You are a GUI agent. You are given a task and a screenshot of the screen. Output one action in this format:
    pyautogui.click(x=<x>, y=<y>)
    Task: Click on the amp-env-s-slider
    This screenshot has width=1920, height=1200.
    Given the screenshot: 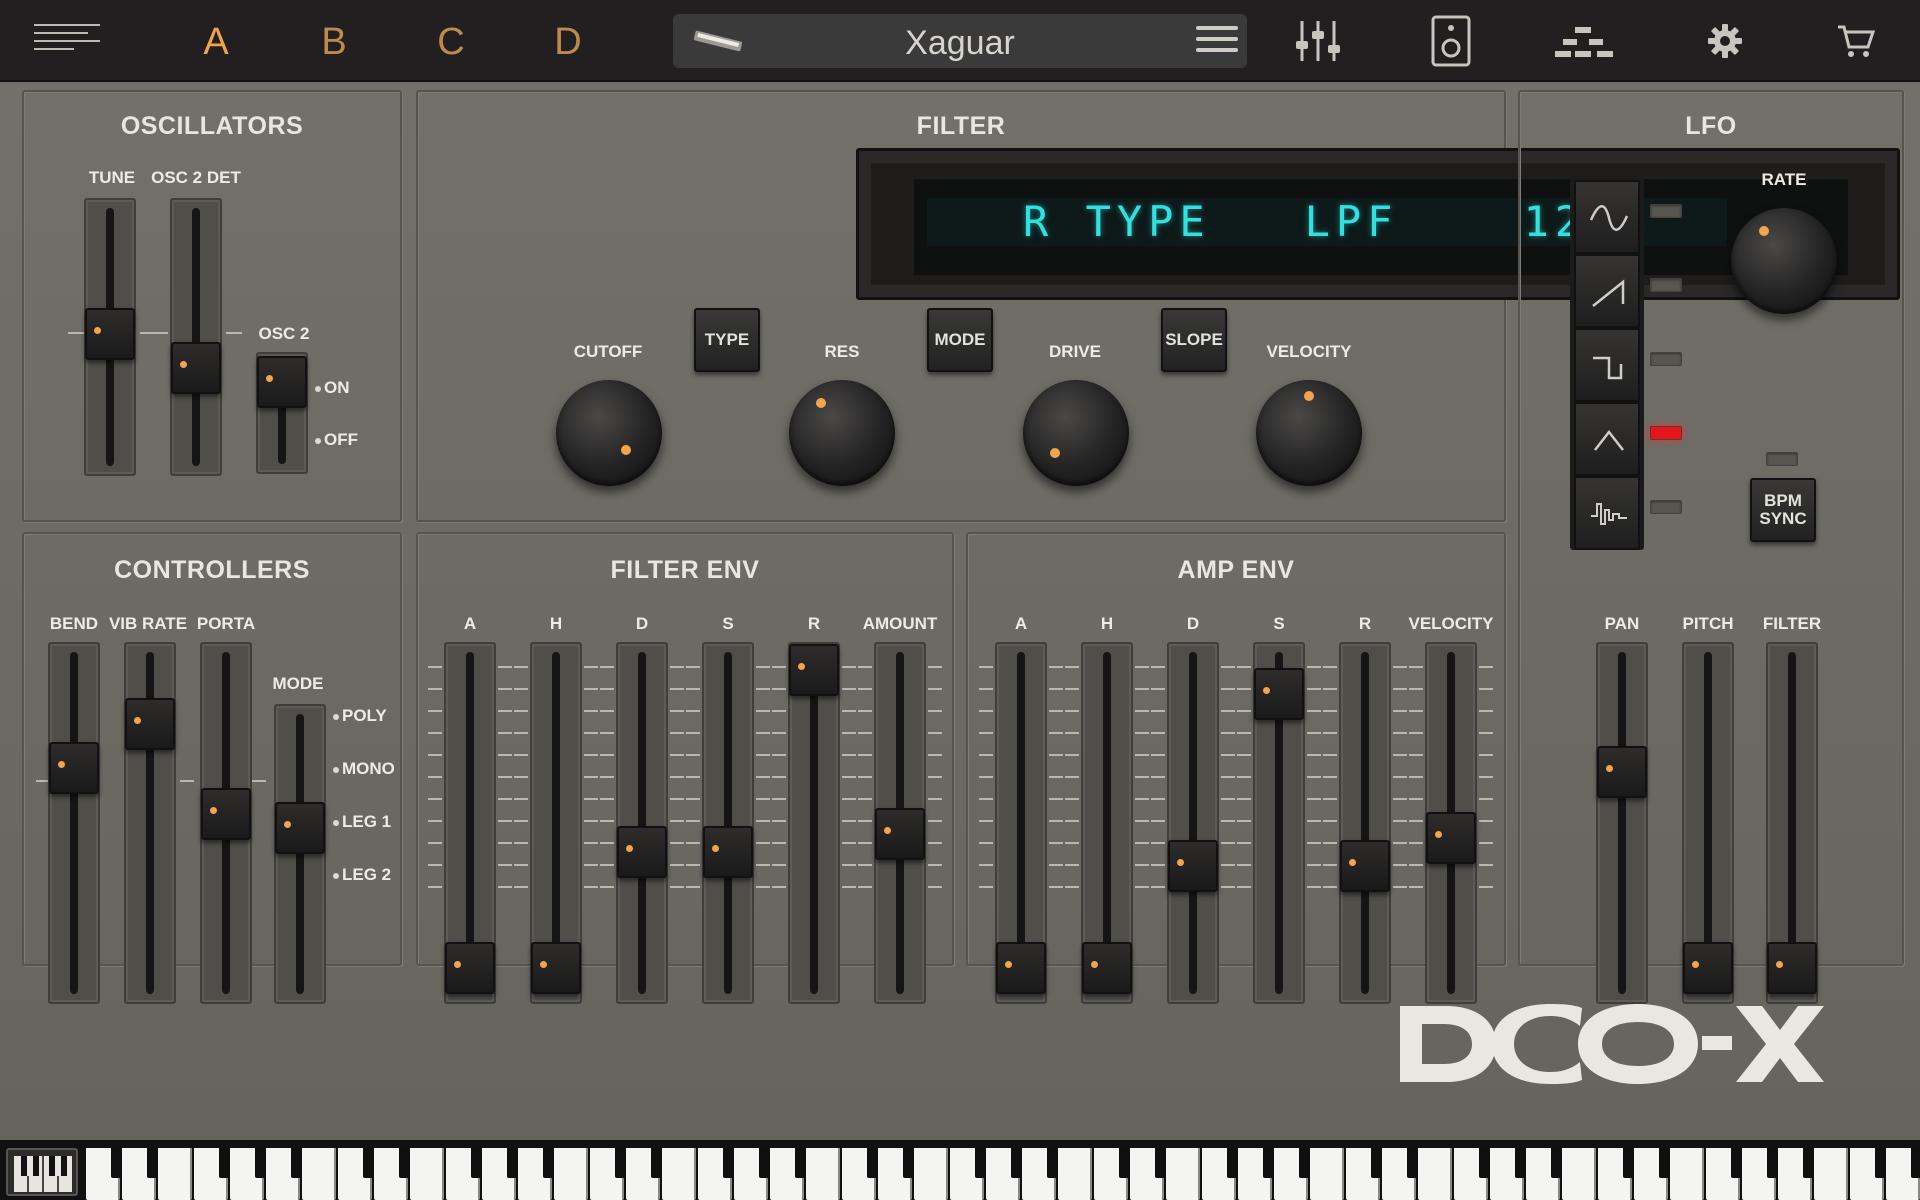 What is the action you would take?
    pyautogui.click(x=1279, y=823)
    